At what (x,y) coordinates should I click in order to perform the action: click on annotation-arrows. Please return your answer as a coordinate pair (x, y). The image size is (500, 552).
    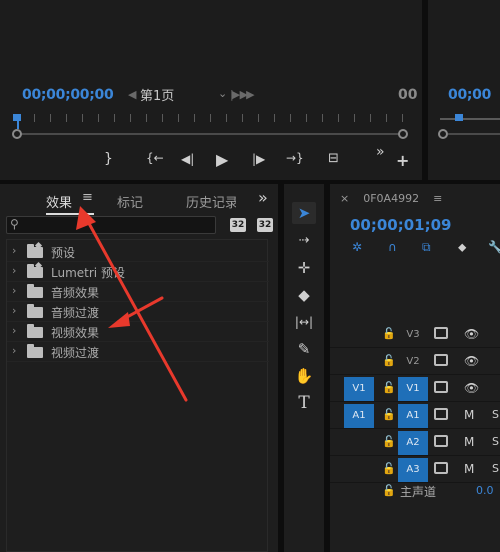
    Looking at the image, I should click on (132, 304).